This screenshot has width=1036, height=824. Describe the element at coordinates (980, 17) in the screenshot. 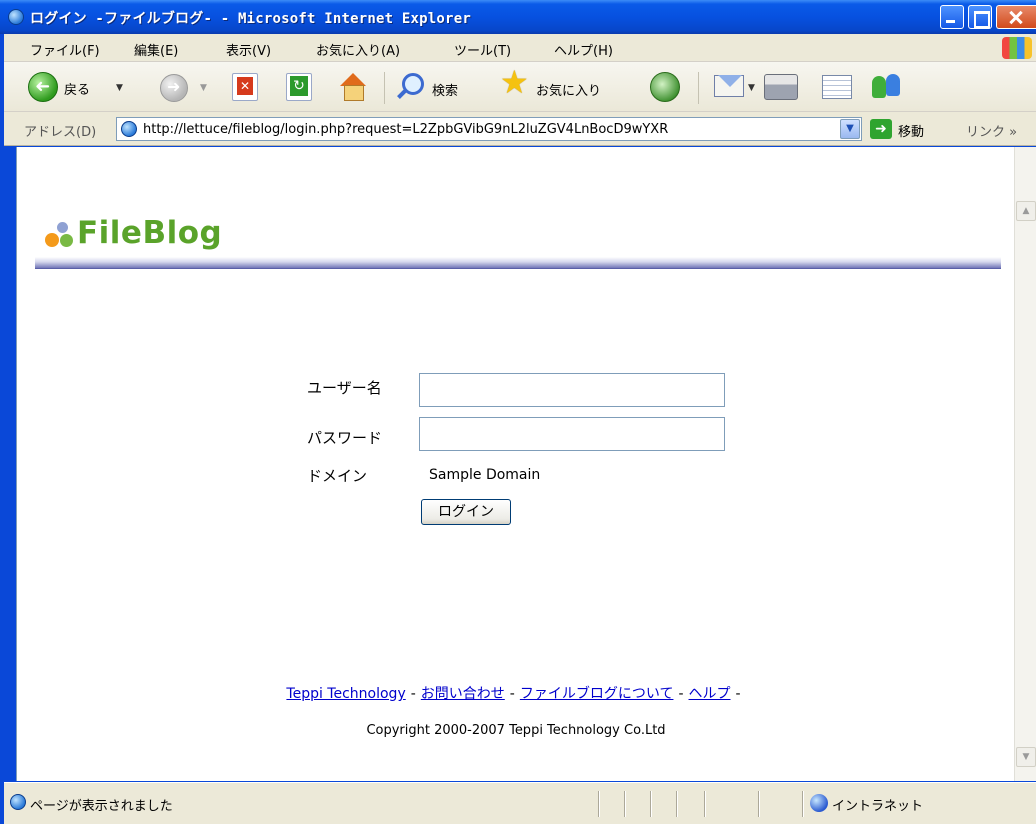

I see `maximize-button` at that location.